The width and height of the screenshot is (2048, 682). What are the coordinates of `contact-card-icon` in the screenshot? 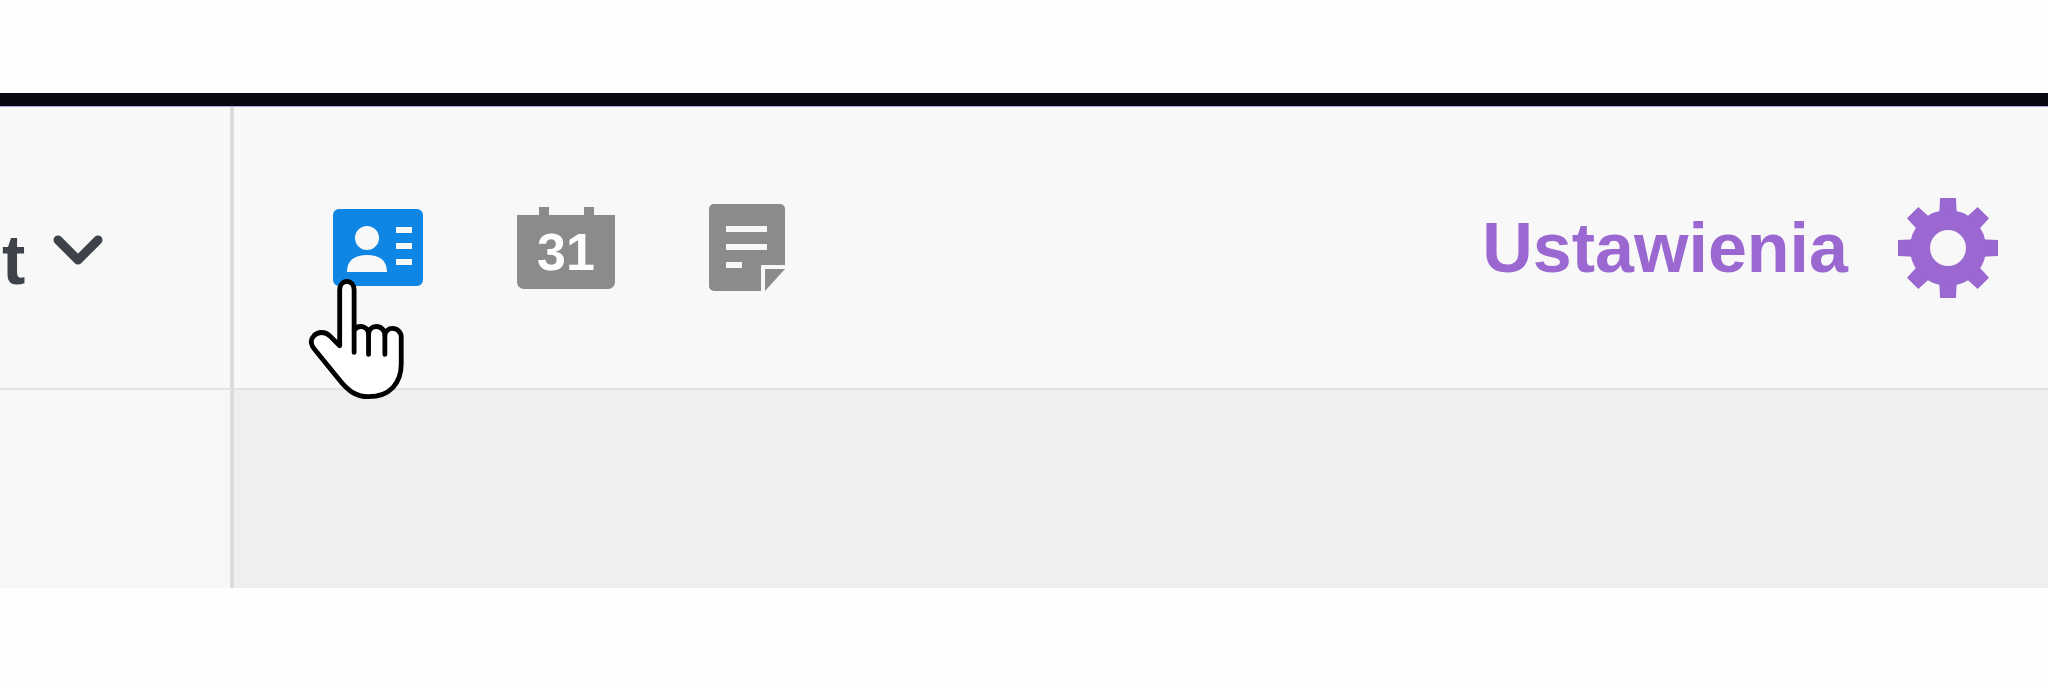 It's located at (378, 247).